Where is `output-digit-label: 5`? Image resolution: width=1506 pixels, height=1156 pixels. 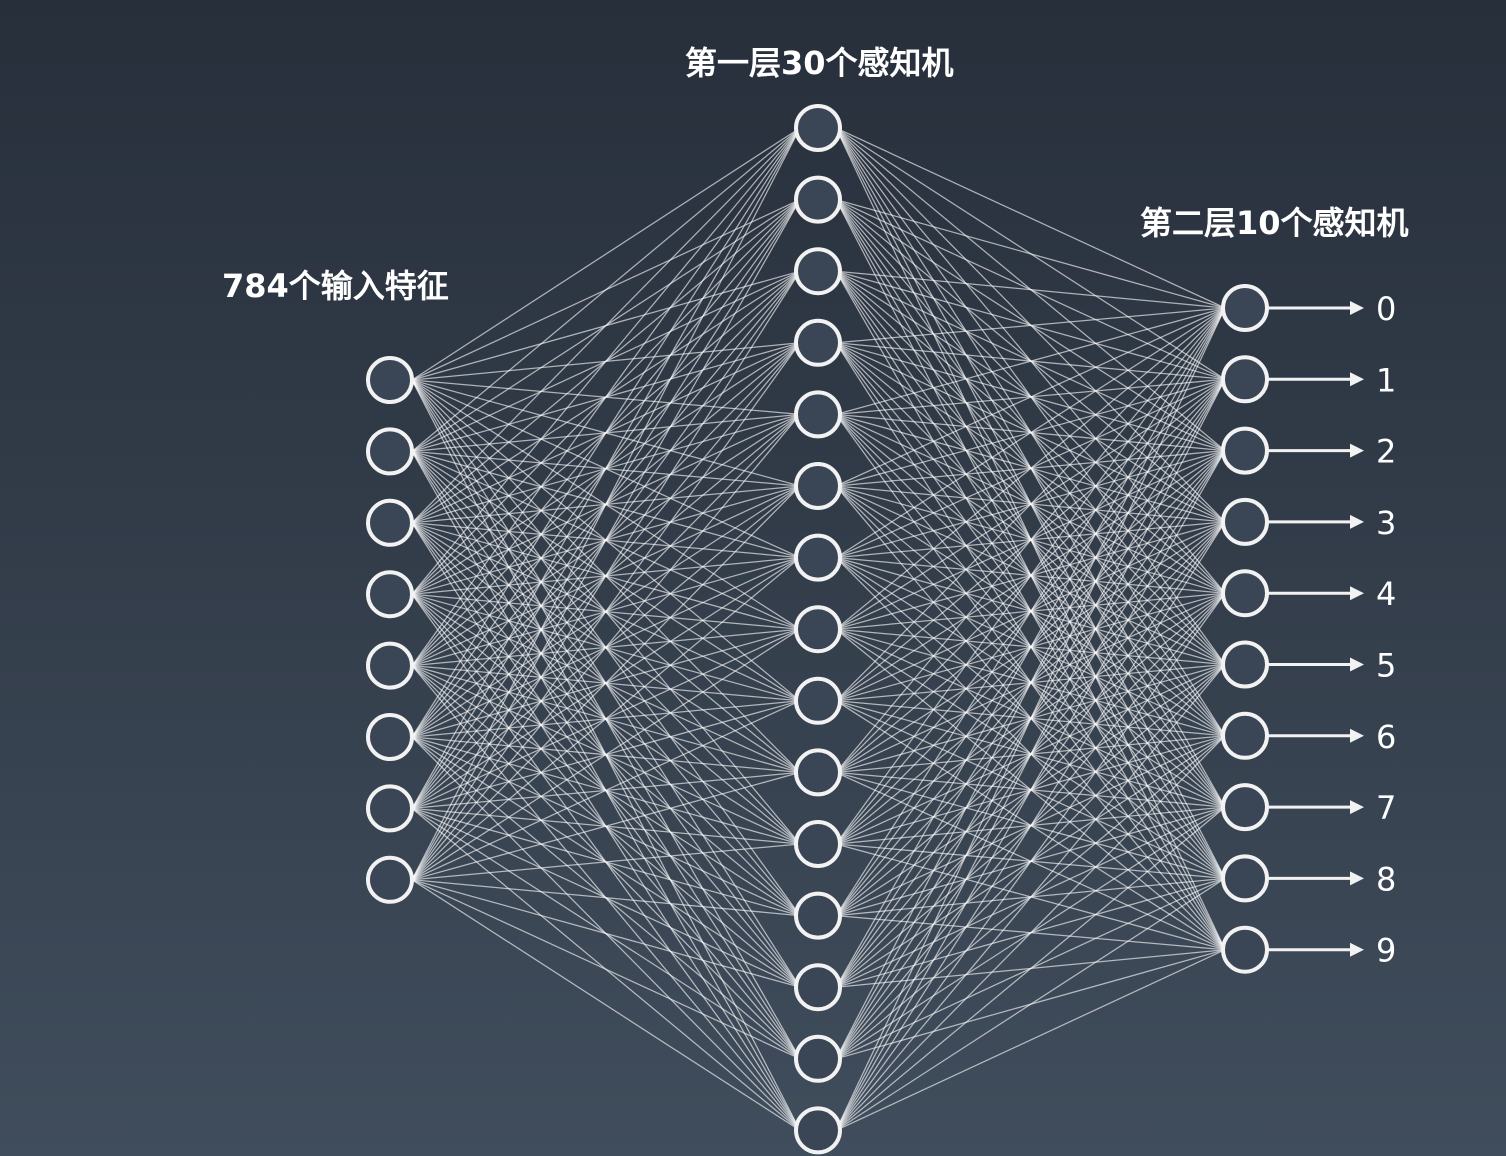 output-digit-label: 5 is located at coordinates (1386, 666).